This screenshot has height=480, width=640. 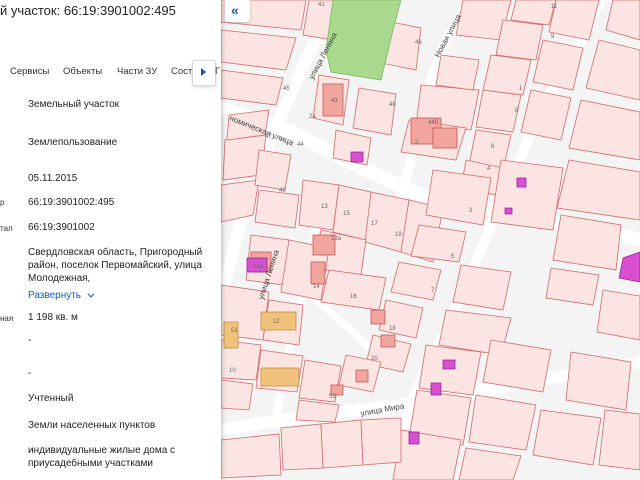 I want to click on chevron-right-icon, so click(x=203, y=72).